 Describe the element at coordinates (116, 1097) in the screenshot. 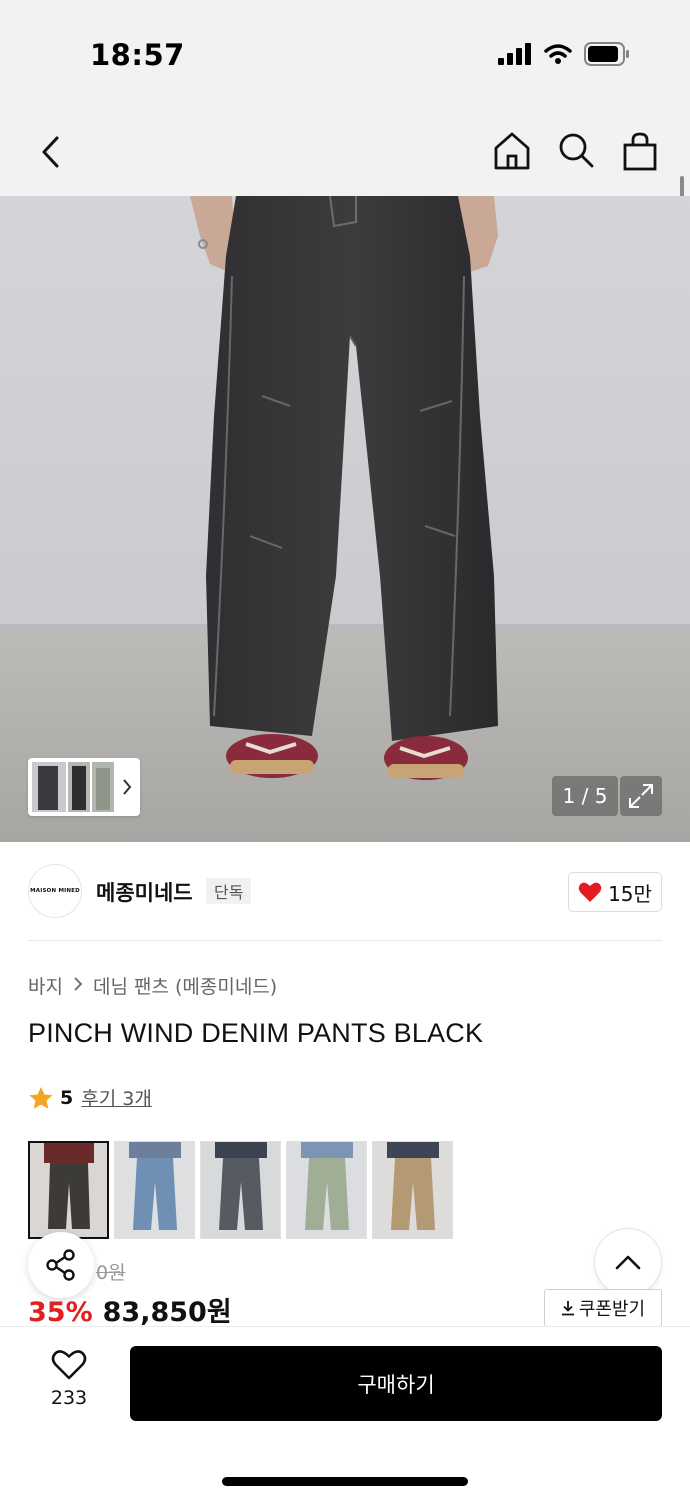

I see `review-link: 후기 3개` at that location.